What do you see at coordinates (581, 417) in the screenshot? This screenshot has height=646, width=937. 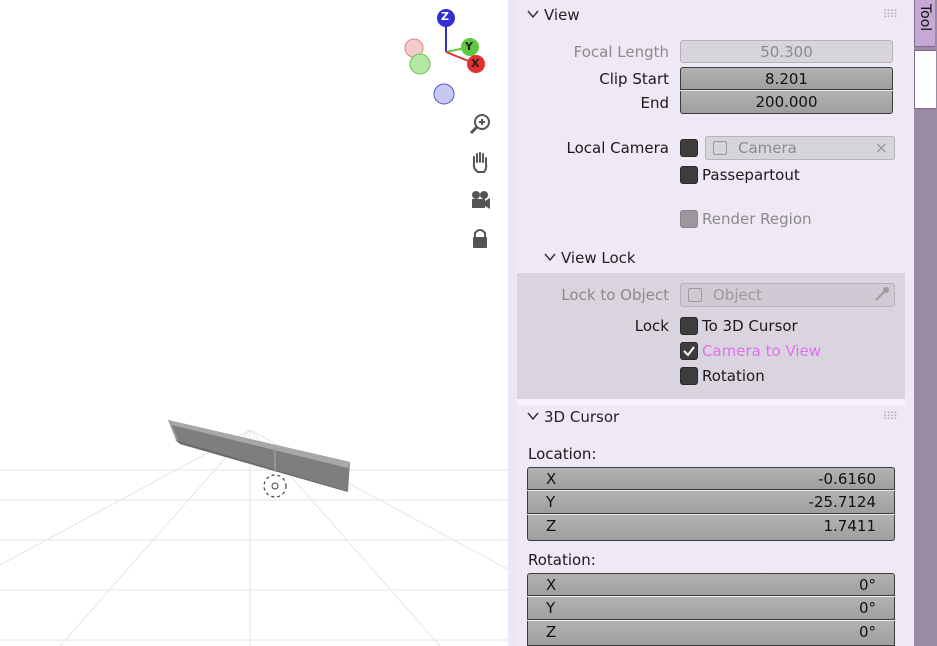 I see `cursor-panel-title: 3D Cursor` at bounding box center [581, 417].